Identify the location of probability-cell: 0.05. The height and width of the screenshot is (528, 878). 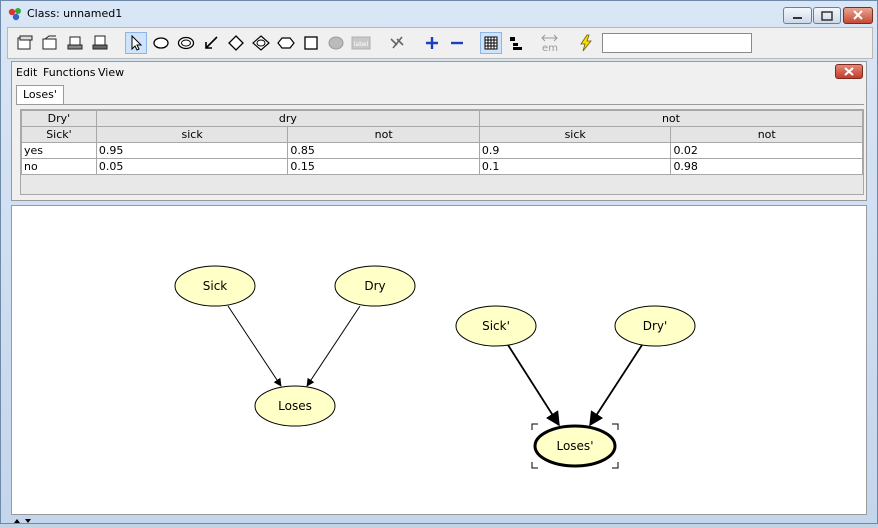
(192, 166).